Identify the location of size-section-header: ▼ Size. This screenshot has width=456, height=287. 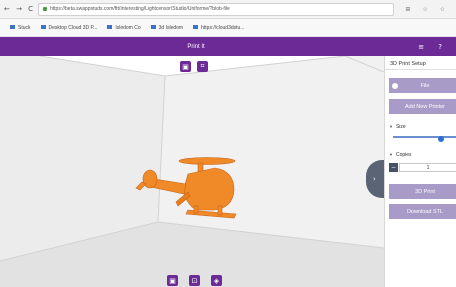
(397, 127).